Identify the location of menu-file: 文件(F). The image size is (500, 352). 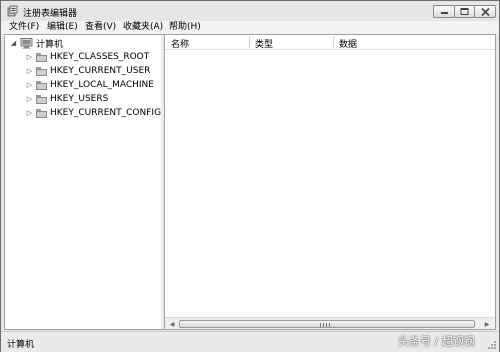
(24, 27).